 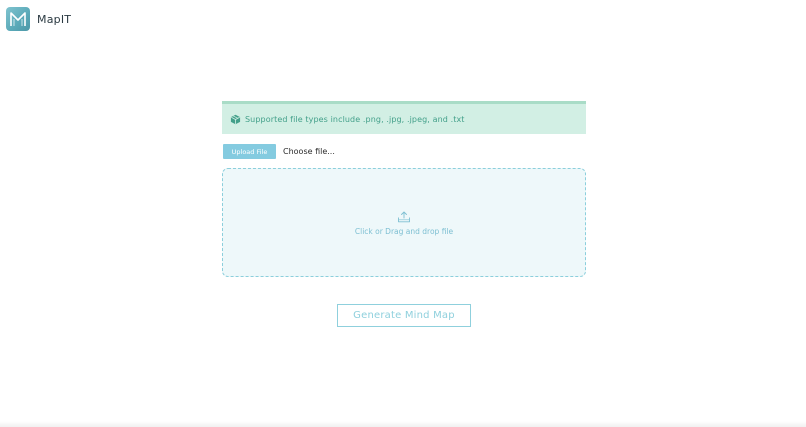 What do you see at coordinates (404, 231) in the screenshot?
I see `dropzone-text: Click or Drag and drop file` at bounding box center [404, 231].